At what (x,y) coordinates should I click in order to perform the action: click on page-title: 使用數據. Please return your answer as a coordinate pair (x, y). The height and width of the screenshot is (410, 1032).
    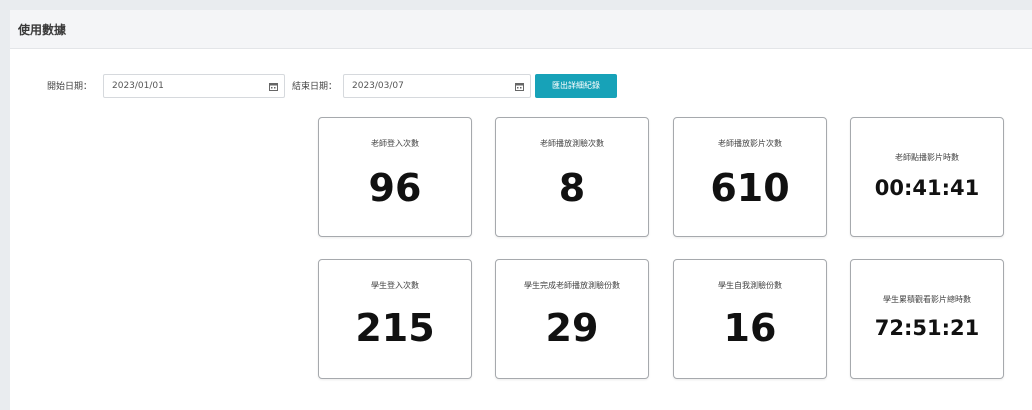
    Looking at the image, I should click on (42, 29).